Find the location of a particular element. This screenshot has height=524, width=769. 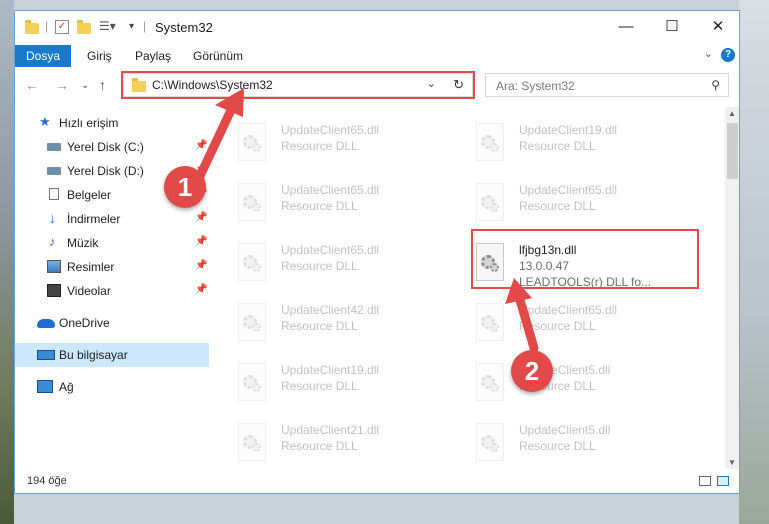

recent-locations-icon: ⌄ is located at coordinates (85, 85).